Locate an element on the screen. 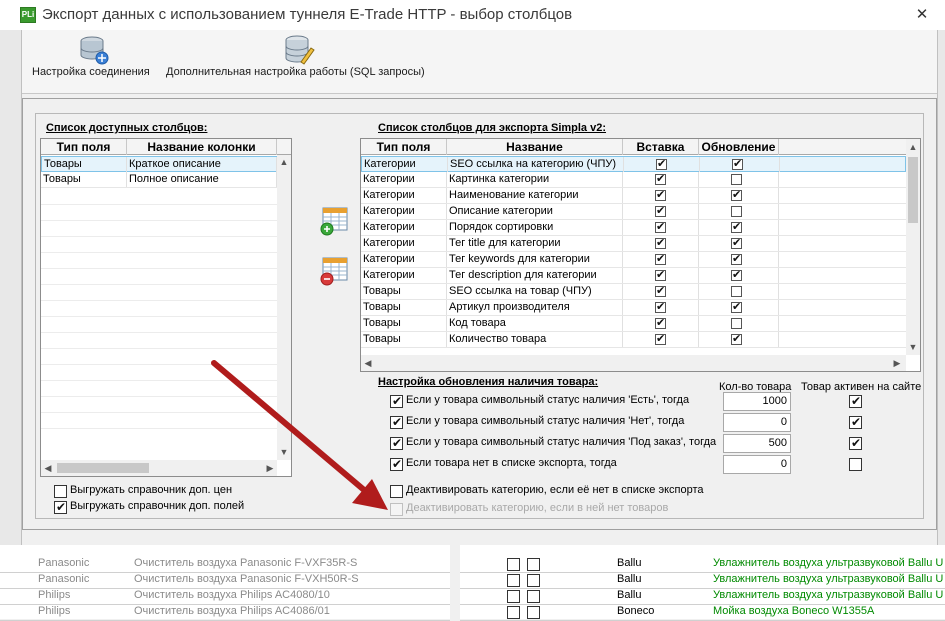 The height and width of the screenshot is (621, 945). qty-input: 500 is located at coordinates (757, 443).